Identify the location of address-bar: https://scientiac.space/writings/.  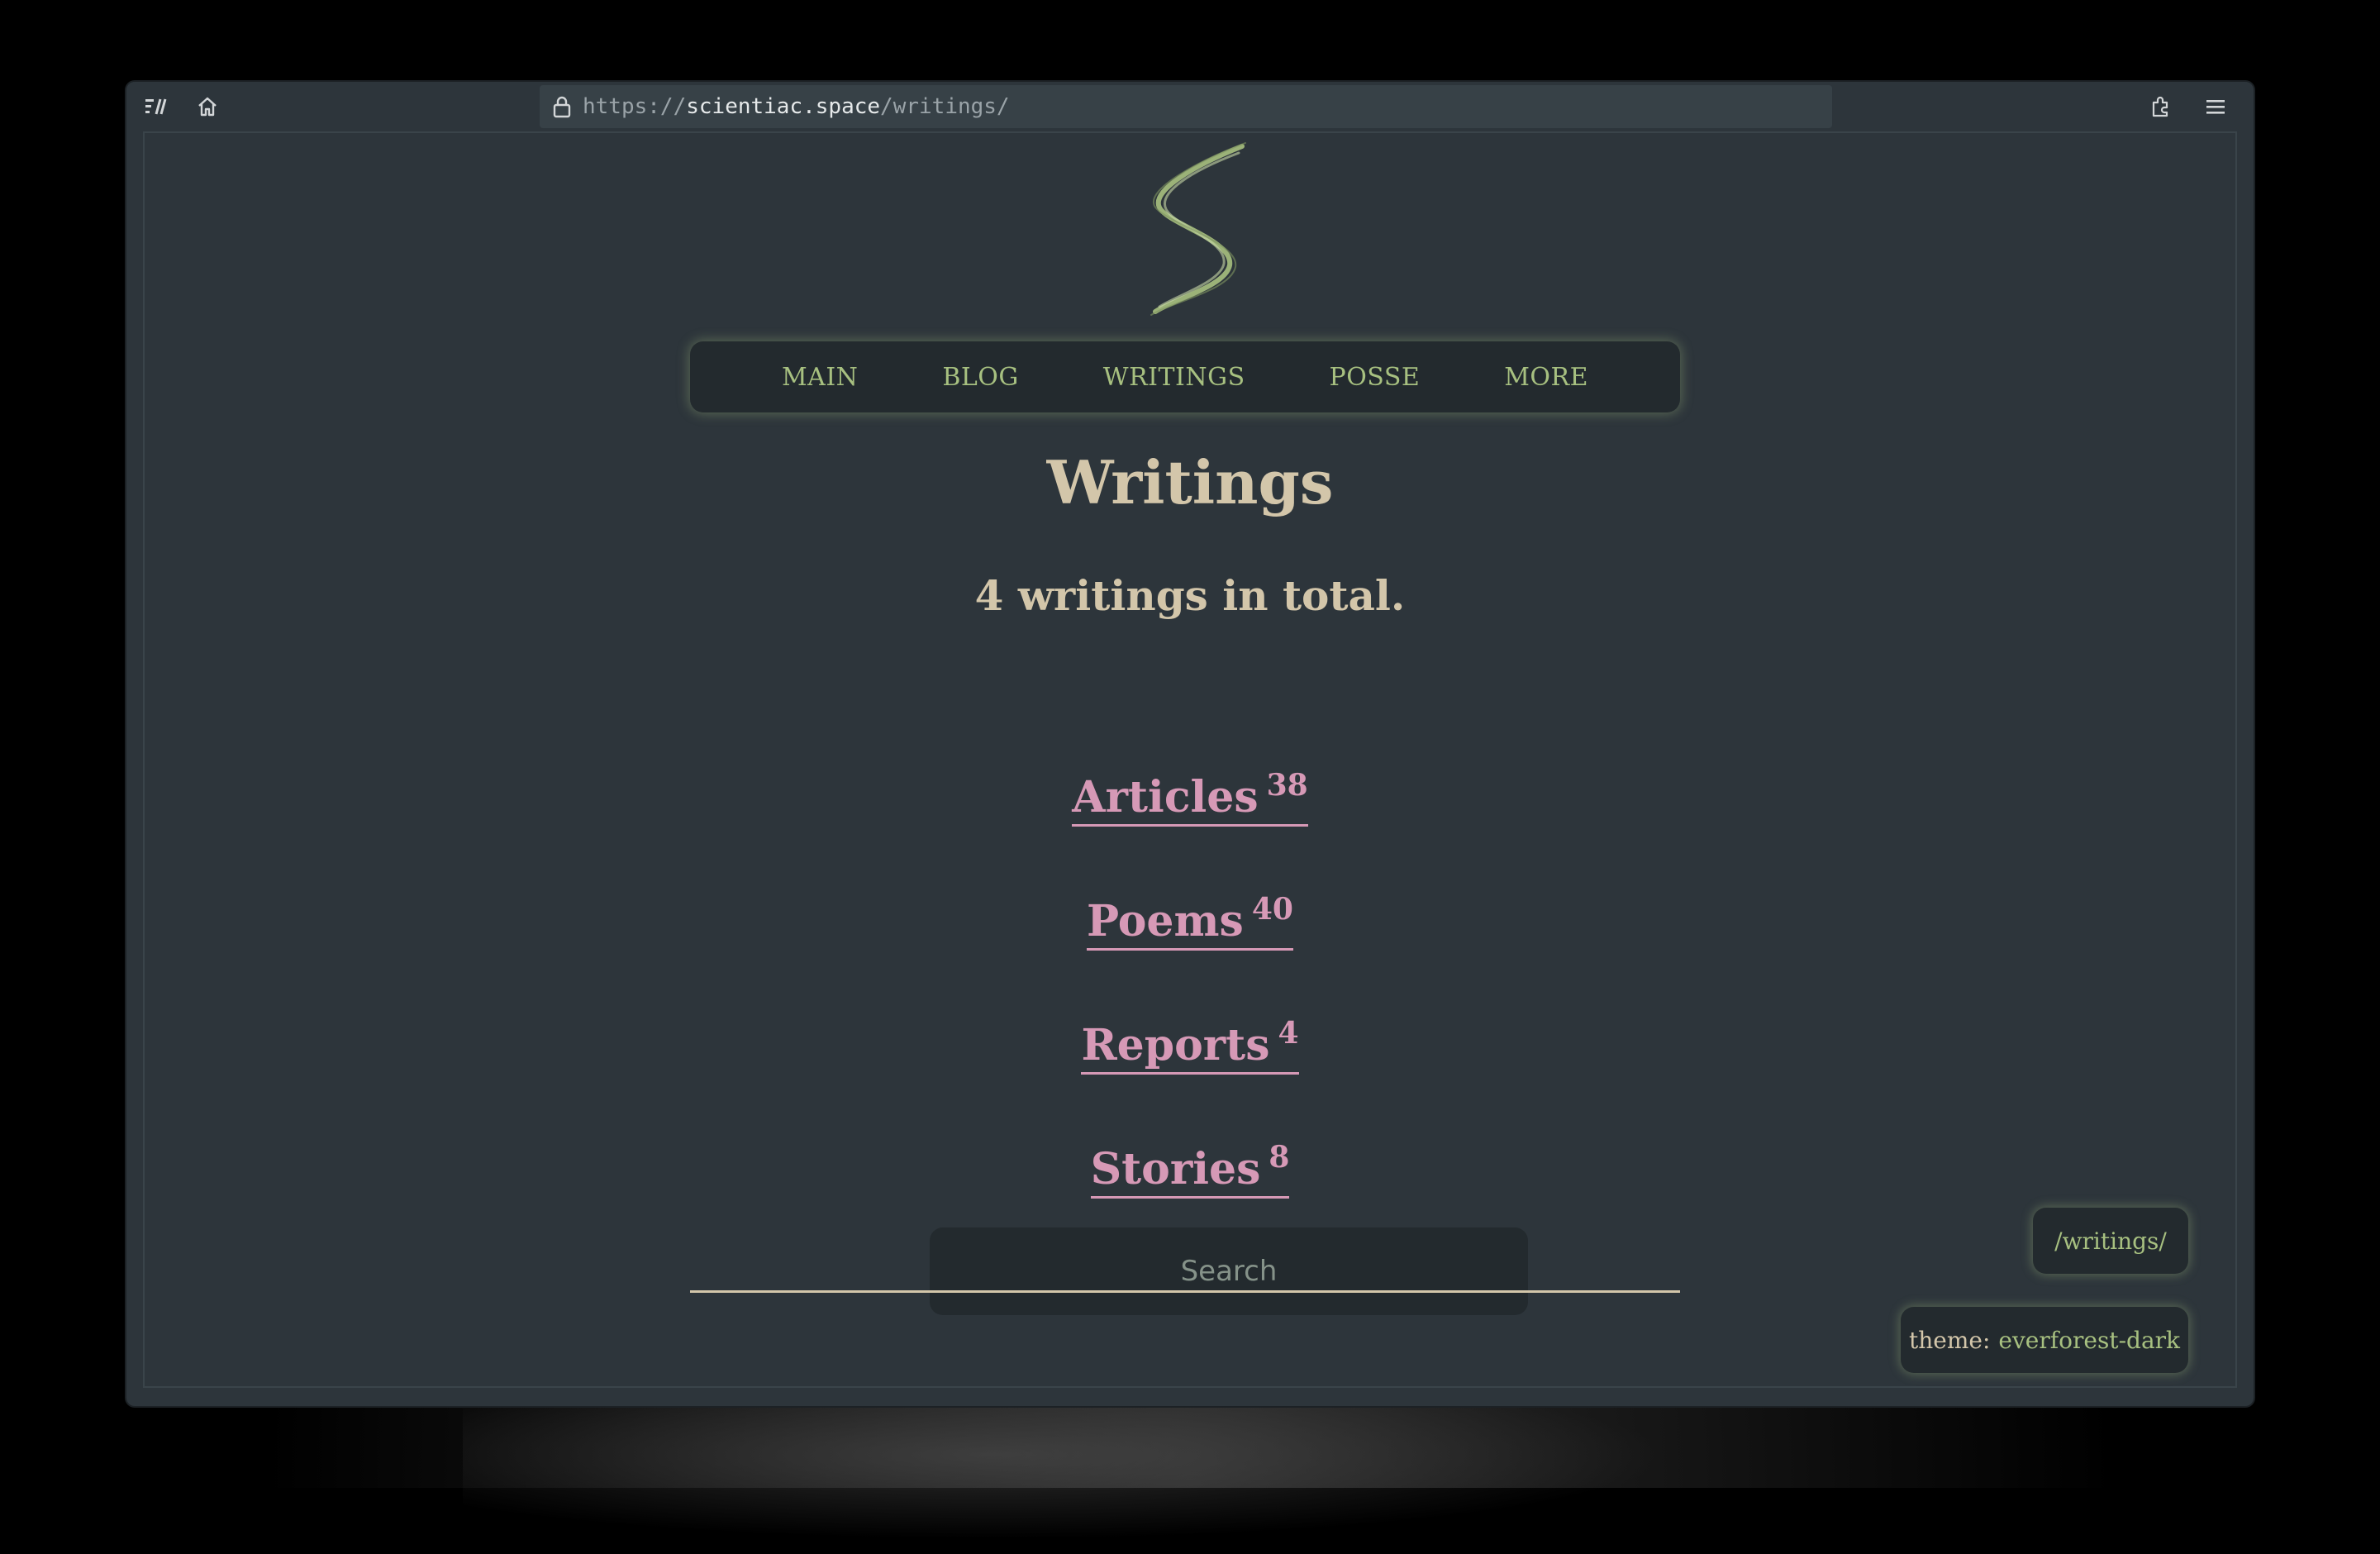
(1186, 106).